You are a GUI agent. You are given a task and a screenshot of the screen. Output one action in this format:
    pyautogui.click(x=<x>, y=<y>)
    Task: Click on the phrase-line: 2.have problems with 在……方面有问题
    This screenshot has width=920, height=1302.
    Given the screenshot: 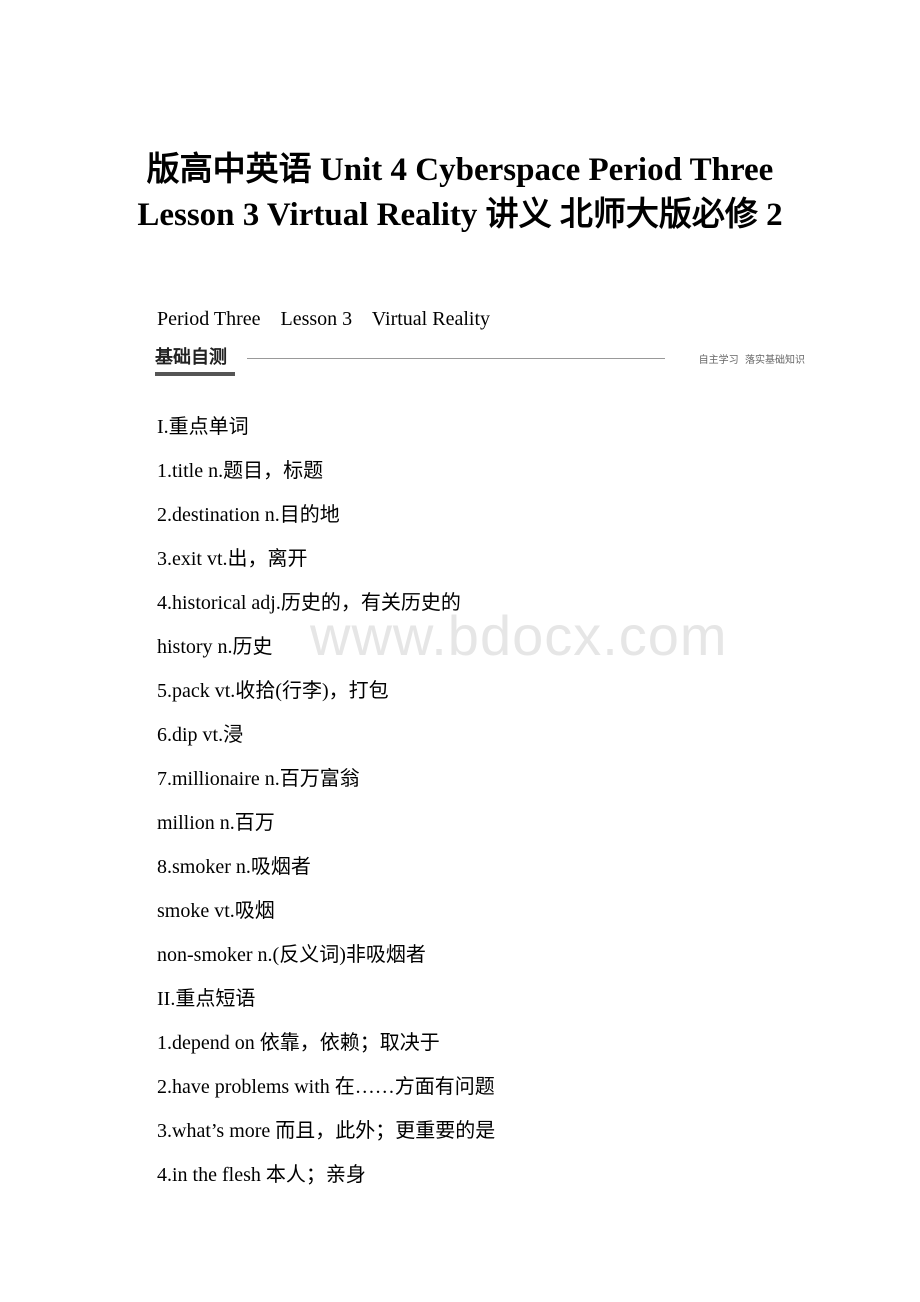 What is the action you would take?
    pyautogui.click(x=326, y=1087)
    